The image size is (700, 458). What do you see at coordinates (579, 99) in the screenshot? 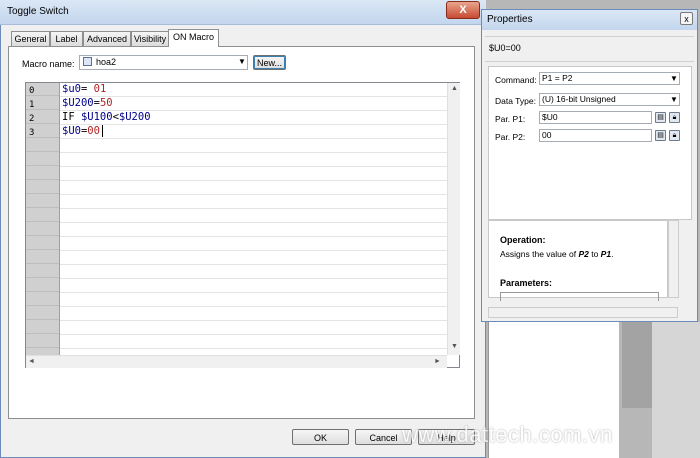
I see `datatype-value: (U) 16-bit Unsigned` at bounding box center [579, 99].